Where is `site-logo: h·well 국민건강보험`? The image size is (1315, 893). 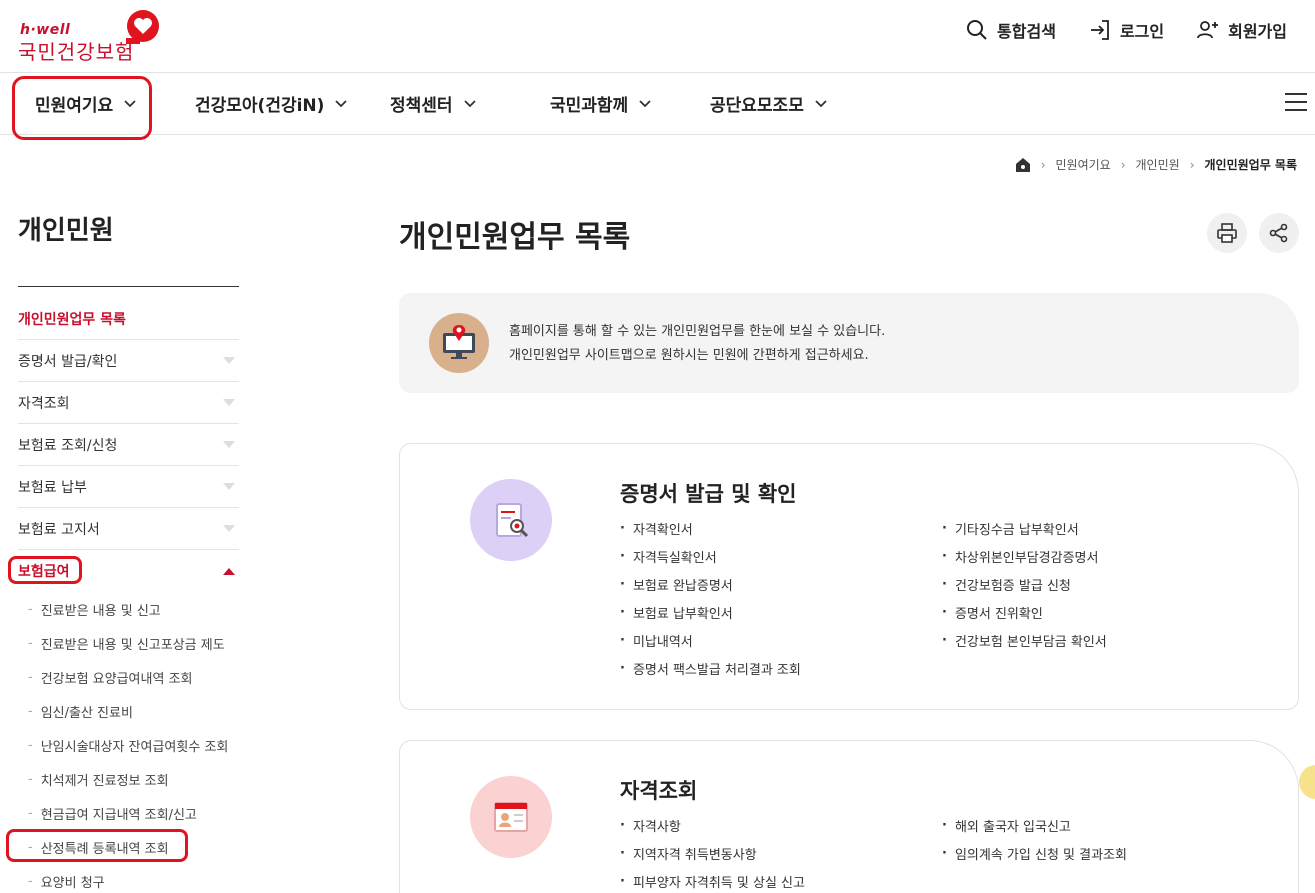 site-logo: h·well 국민건강보험 is located at coordinates (93, 37).